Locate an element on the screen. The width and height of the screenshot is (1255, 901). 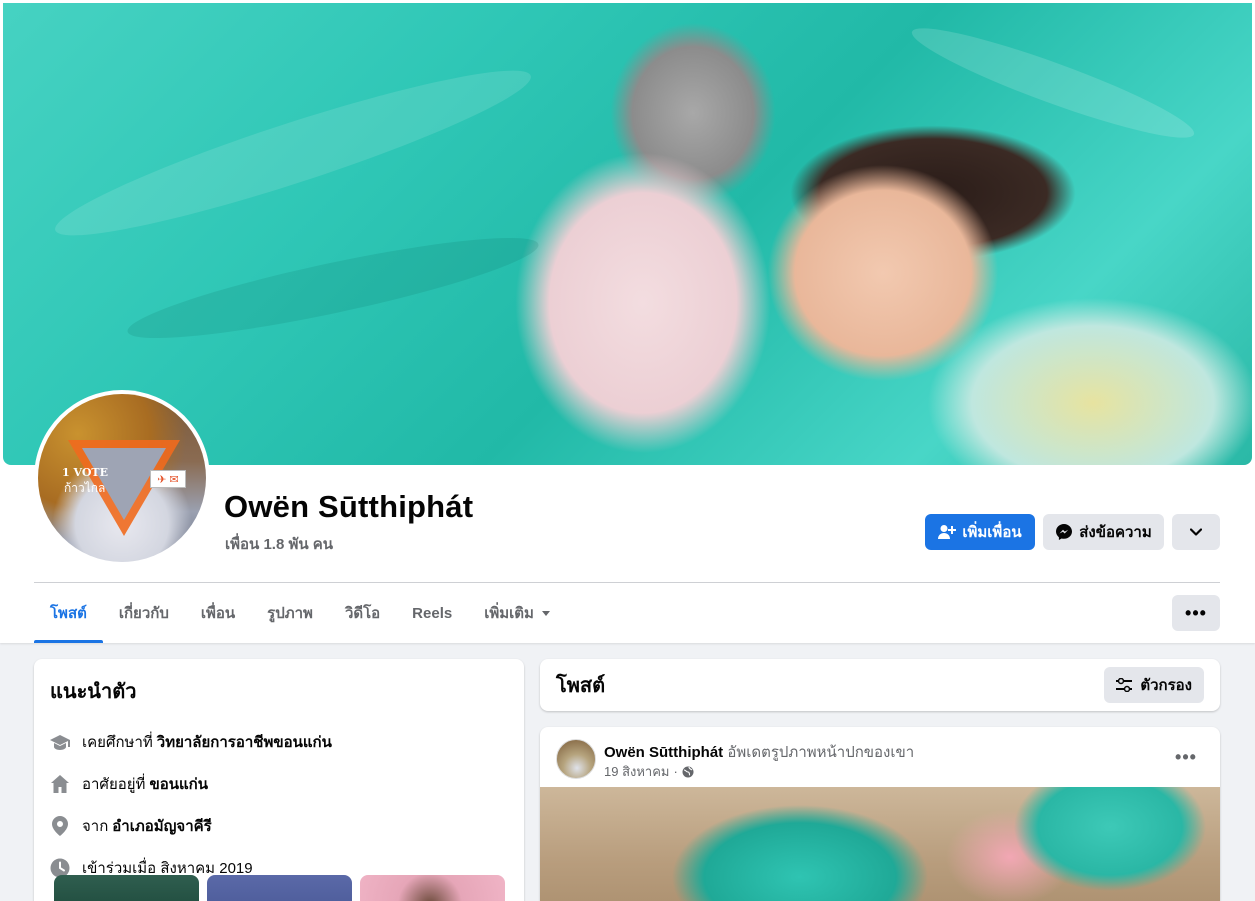
messenger-icon is located at coordinates (1064, 532).